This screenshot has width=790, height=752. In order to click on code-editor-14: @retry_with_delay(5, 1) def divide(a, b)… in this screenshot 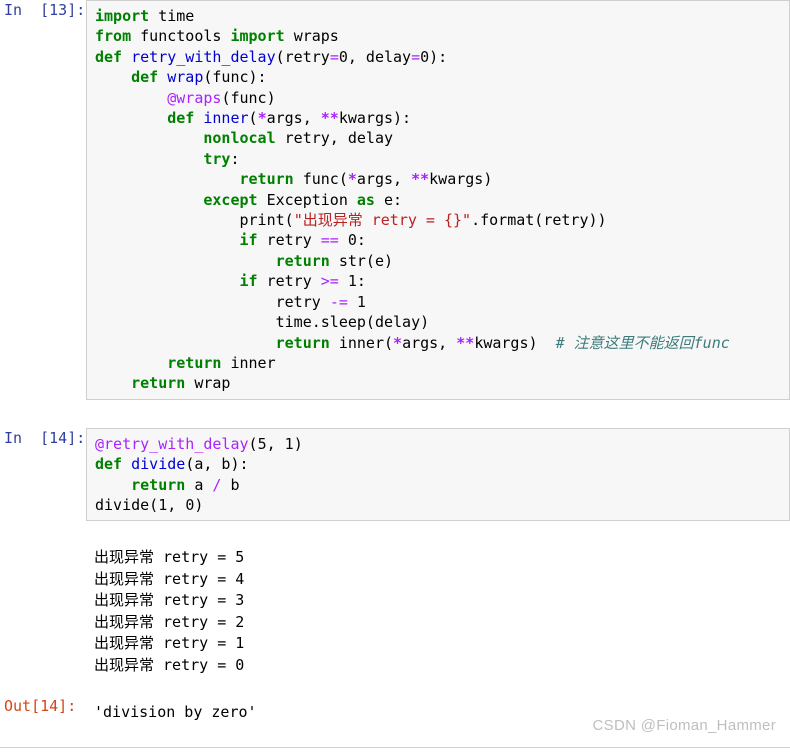, I will do `click(438, 474)`.